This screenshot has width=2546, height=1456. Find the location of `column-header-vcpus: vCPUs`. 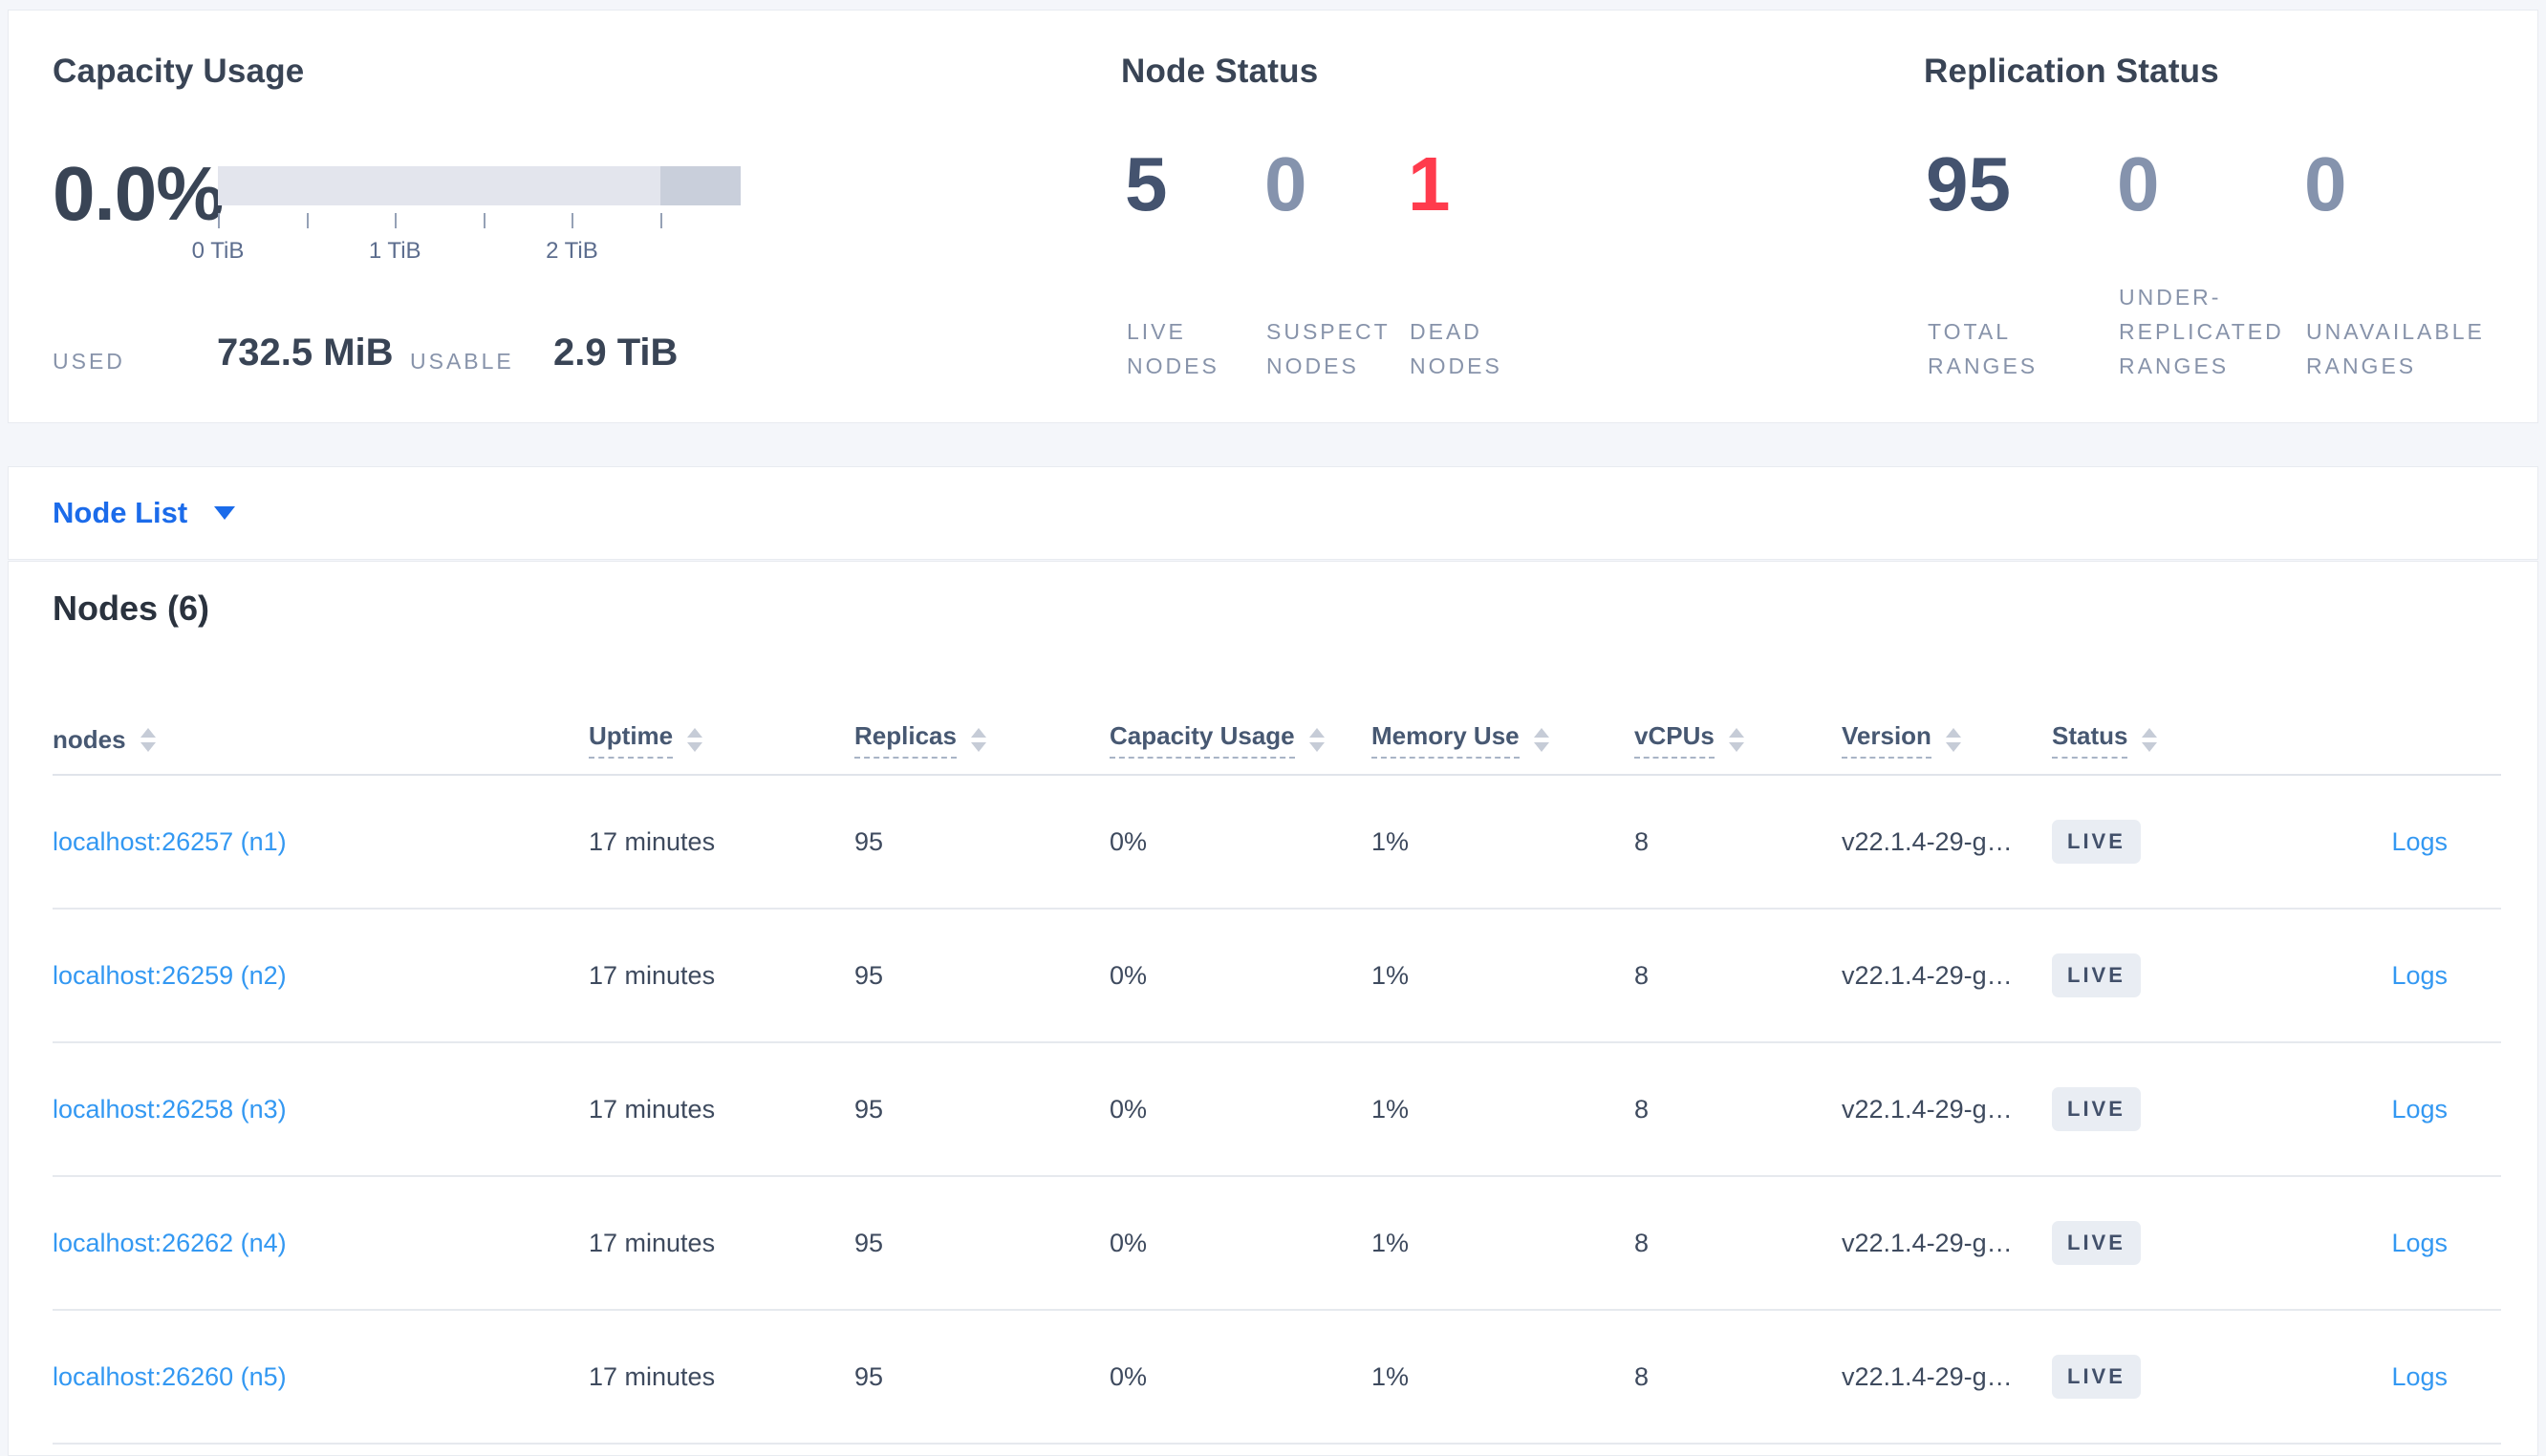

column-header-vcpus: vCPUs is located at coordinates (1738, 740).